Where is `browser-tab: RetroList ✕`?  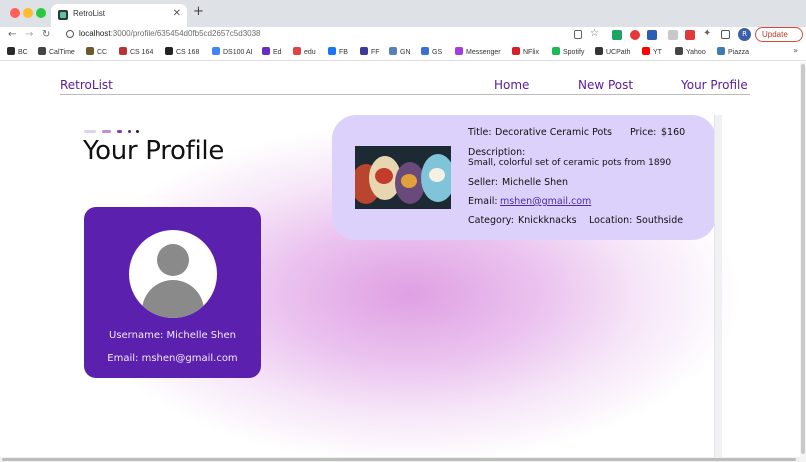
browser-tab: RetroList ✕ is located at coordinates (119, 15).